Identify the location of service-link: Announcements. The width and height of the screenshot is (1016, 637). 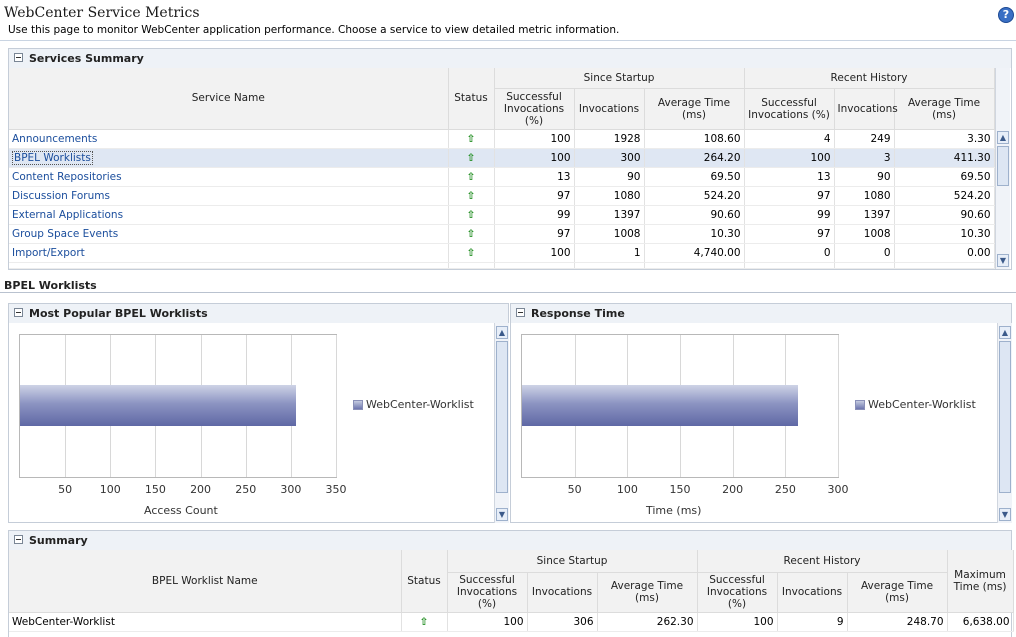
(54, 139).